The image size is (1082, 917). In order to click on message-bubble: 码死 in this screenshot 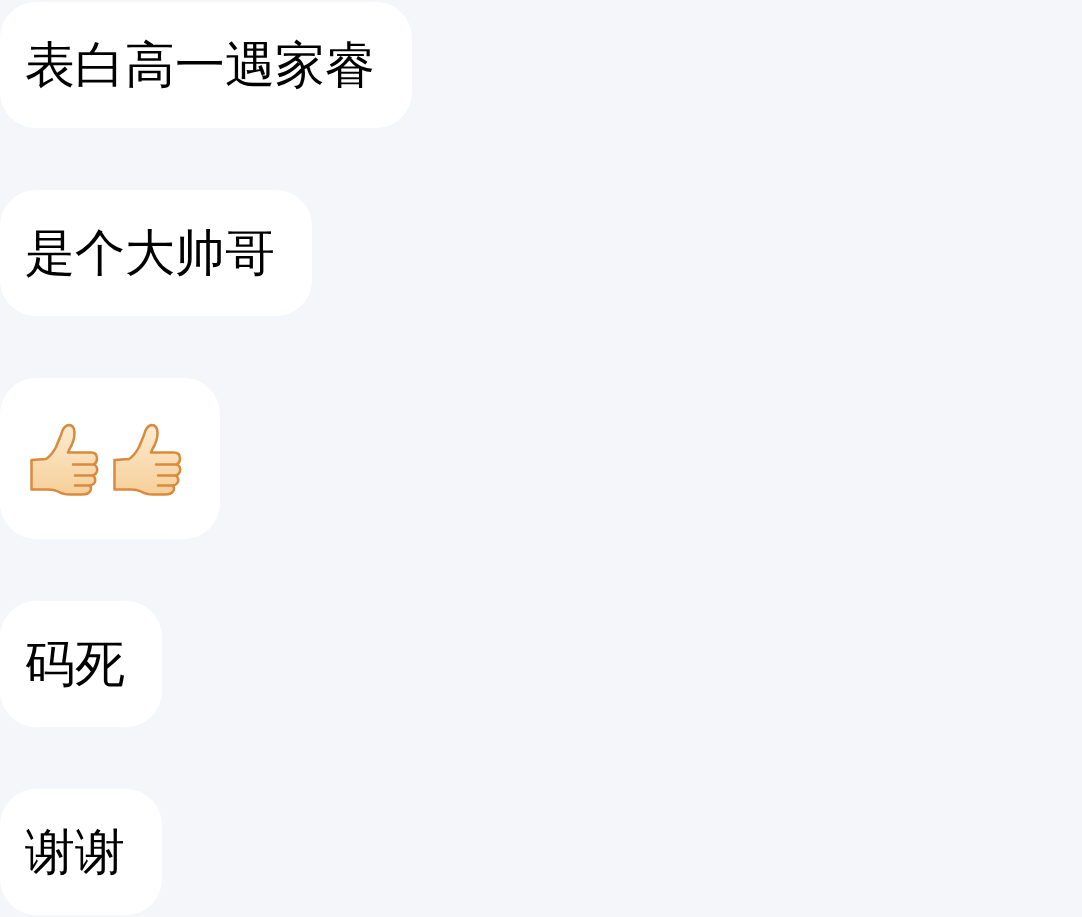, I will do `click(81, 664)`.